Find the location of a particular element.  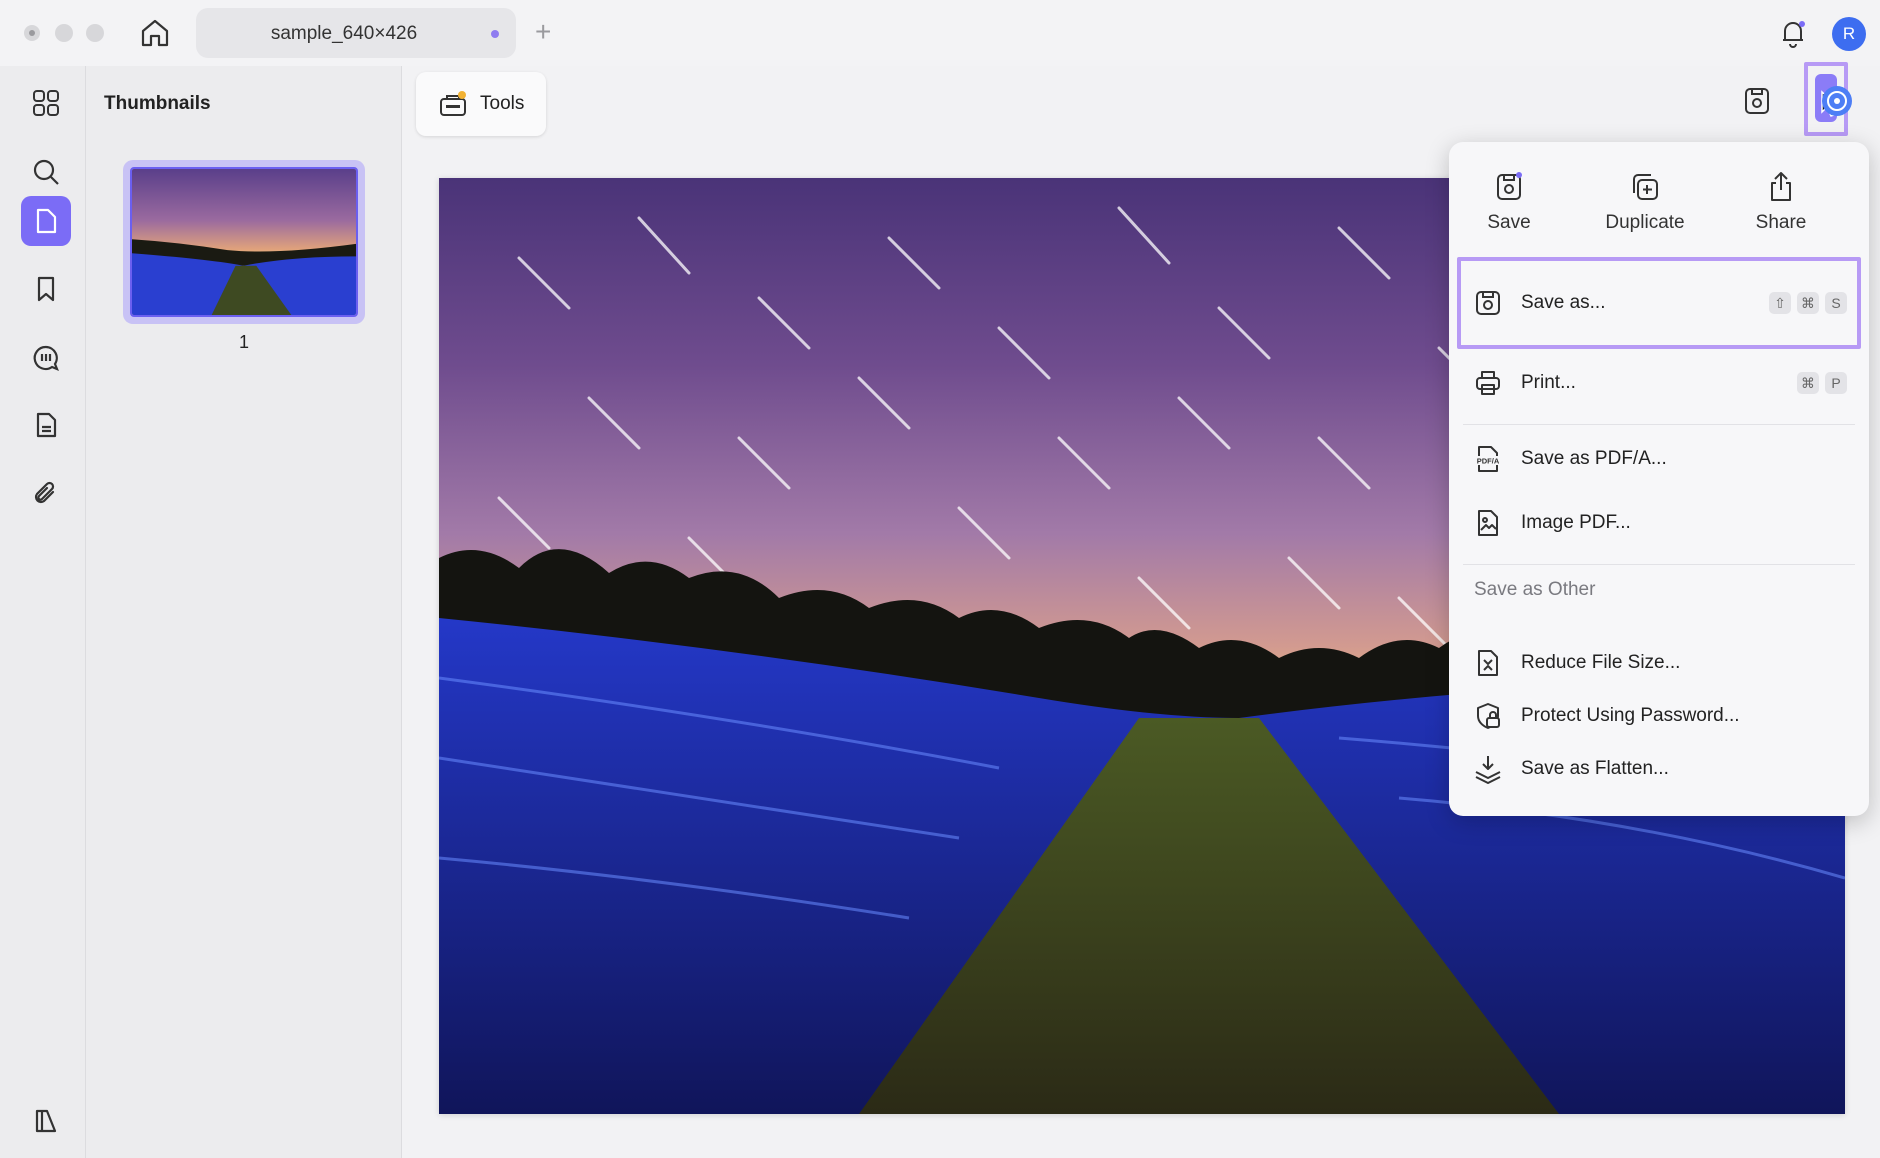

search-icon is located at coordinates (46, 172).